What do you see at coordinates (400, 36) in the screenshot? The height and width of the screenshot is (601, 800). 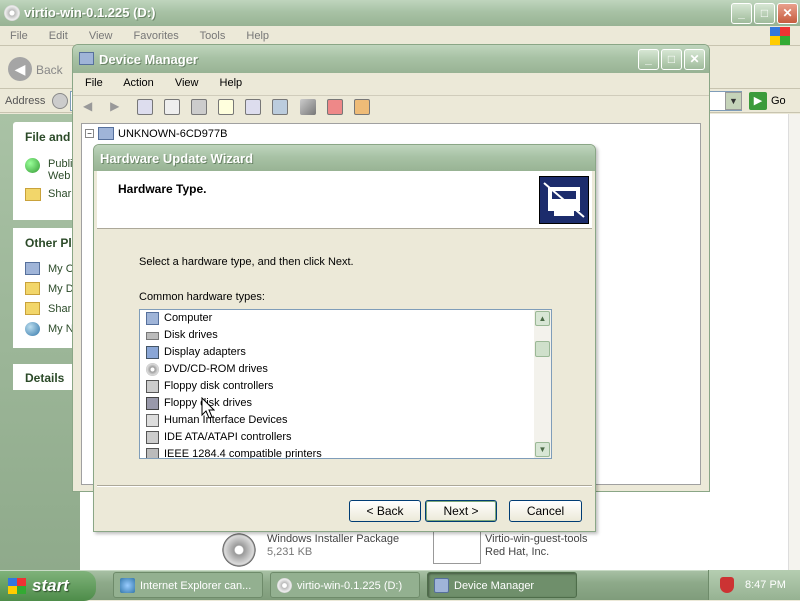 I see `explorer-menubar: File Edit View Favorites Tools Help` at bounding box center [400, 36].